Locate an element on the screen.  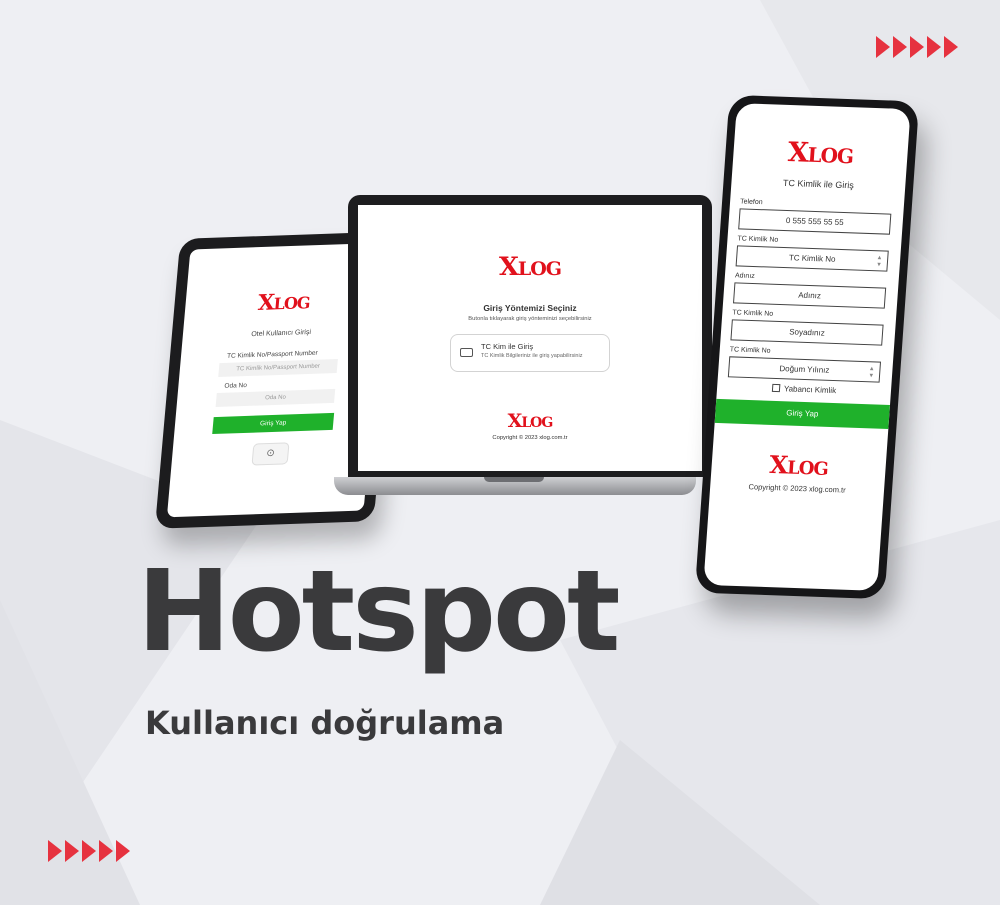
laptop-copyright: Copyright © 2023 xlog.com.tr is located at coordinates (530, 437).